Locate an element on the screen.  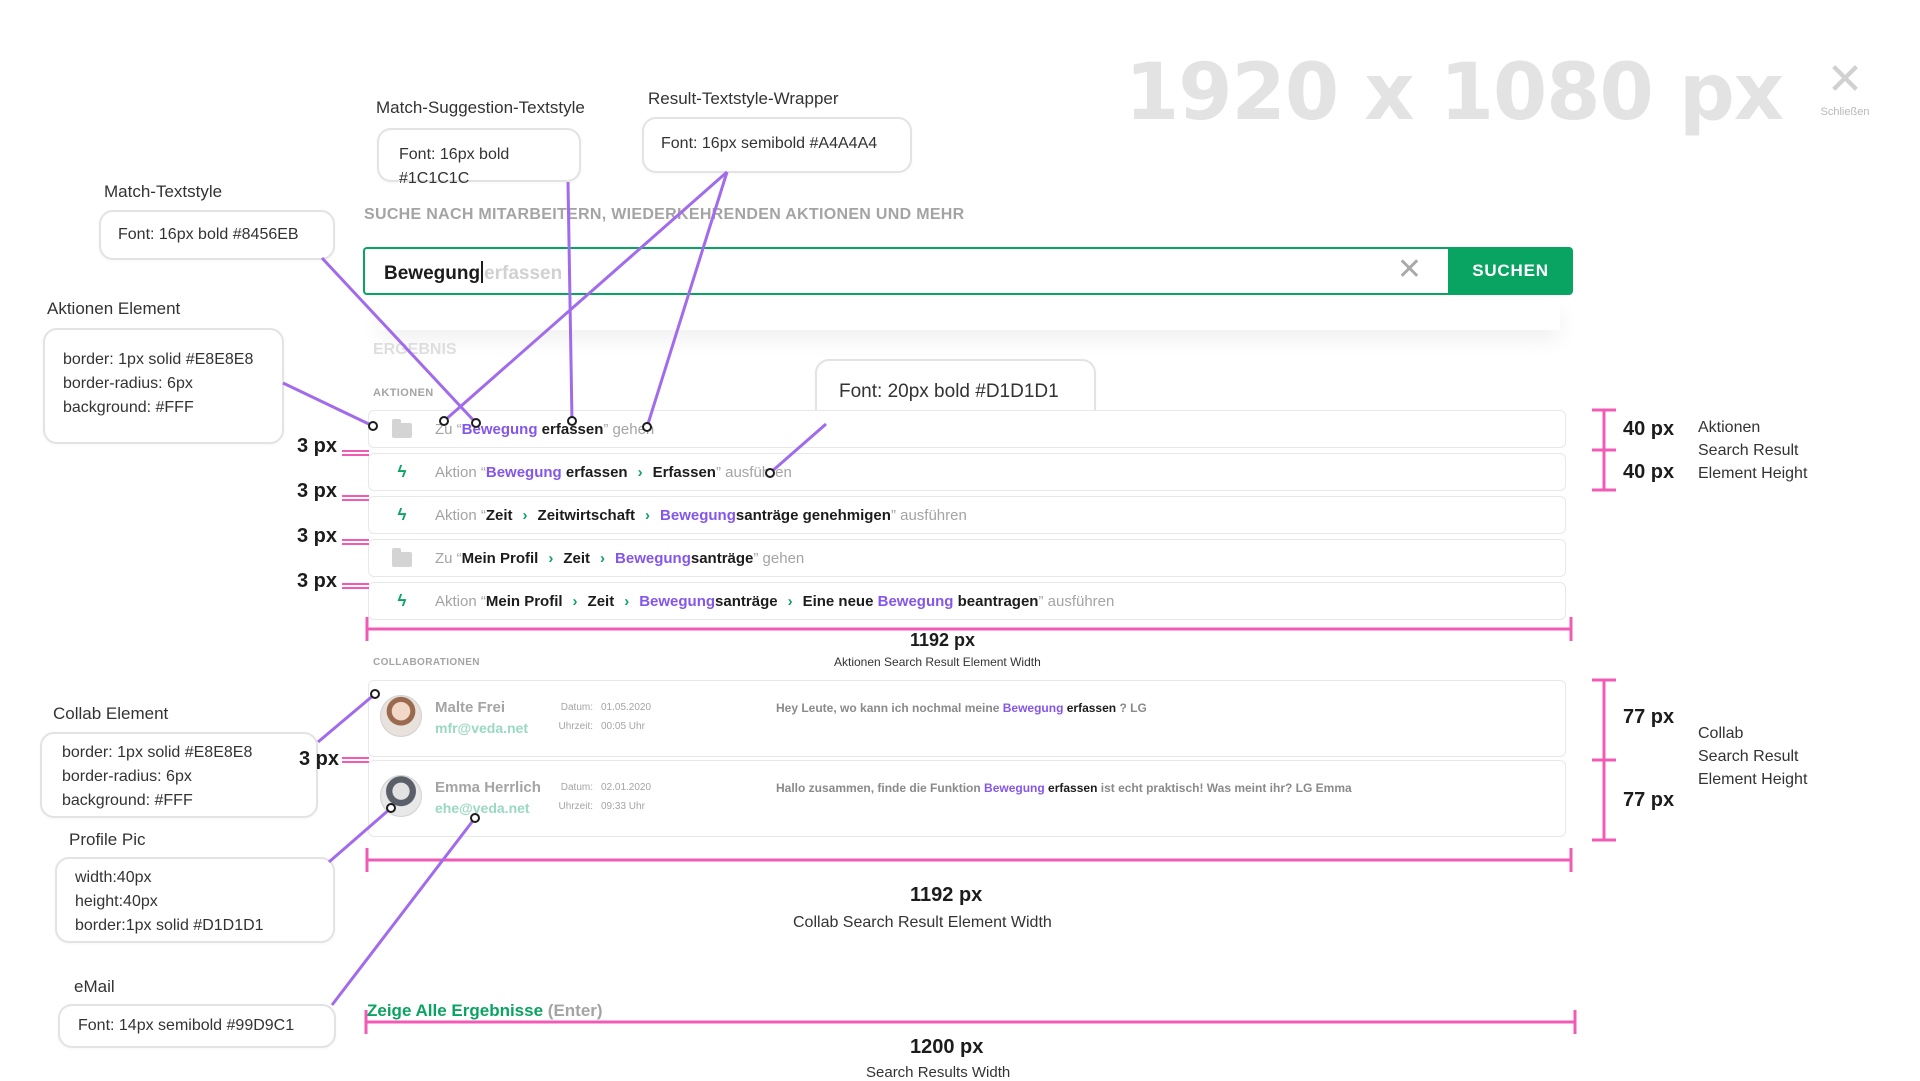
collab-height-caption: Collab Search Result Element Height is located at coordinates (1752, 756).